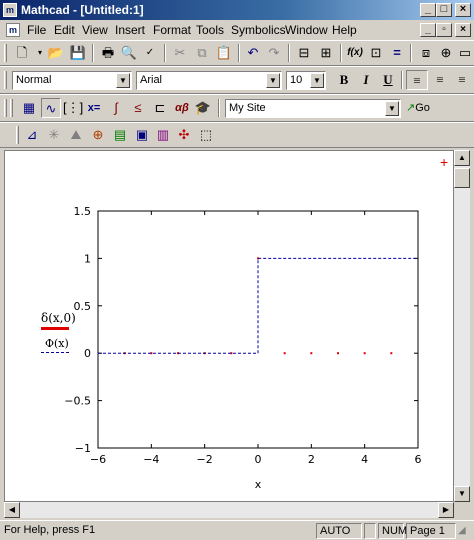 This screenshot has height=540, width=474. Describe the element at coordinates (150, 53) in the screenshot. I see `spell-check-icon: ✓` at that location.